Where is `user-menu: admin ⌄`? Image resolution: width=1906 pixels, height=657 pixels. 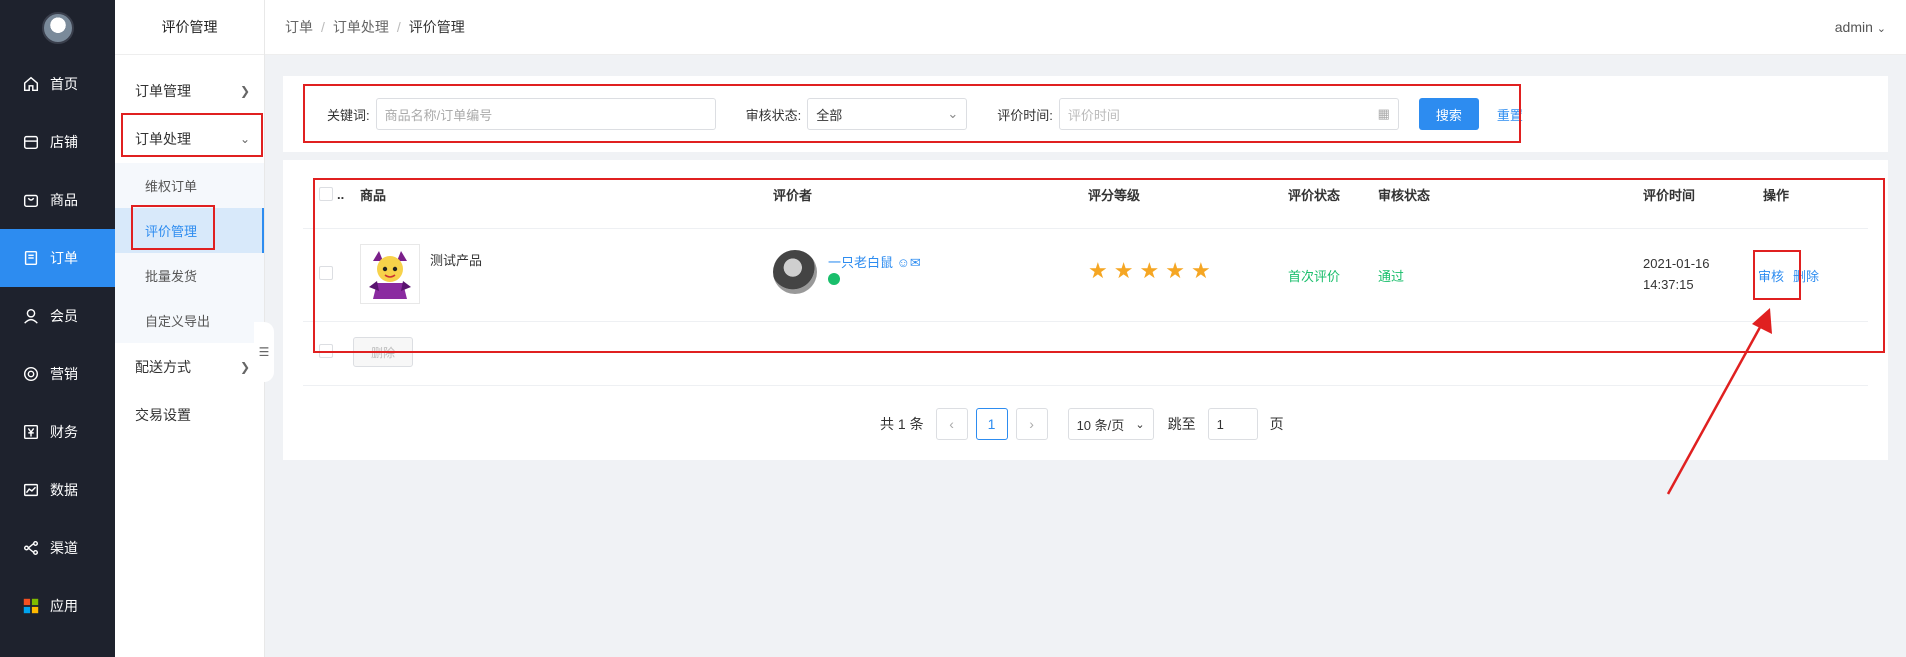
user-menu: admin ⌄ is located at coordinates (1860, 27).